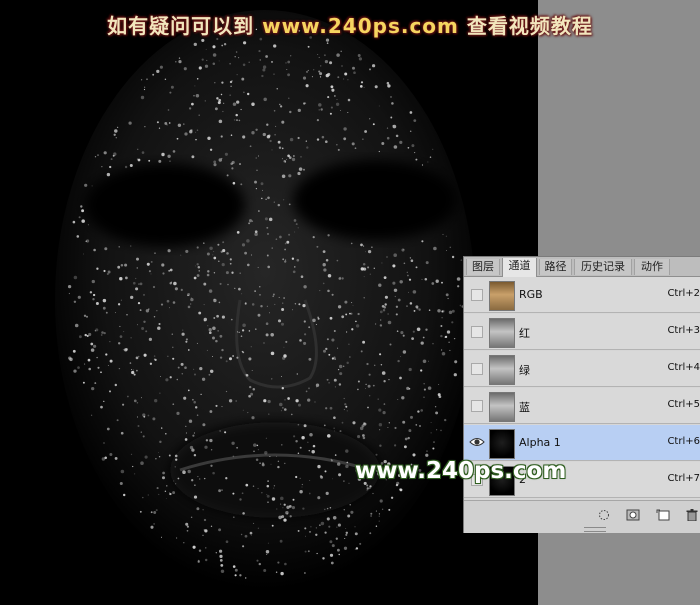  What do you see at coordinates (603, 267) in the screenshot?
I see `tab-history: 历史记录` at bounding box center [603, 267].